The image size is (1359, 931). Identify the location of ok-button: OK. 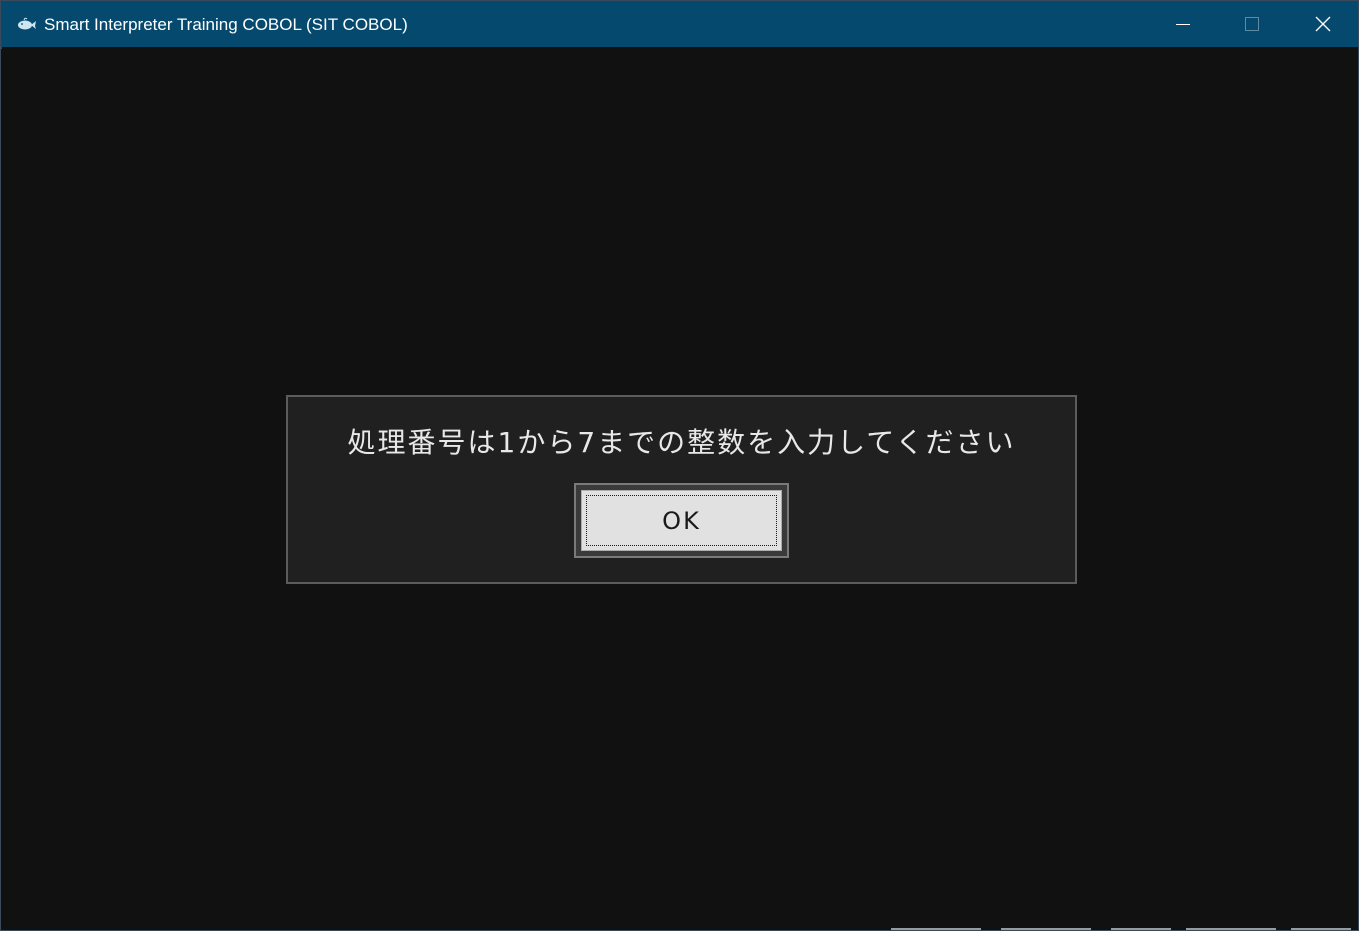
(681, 520).